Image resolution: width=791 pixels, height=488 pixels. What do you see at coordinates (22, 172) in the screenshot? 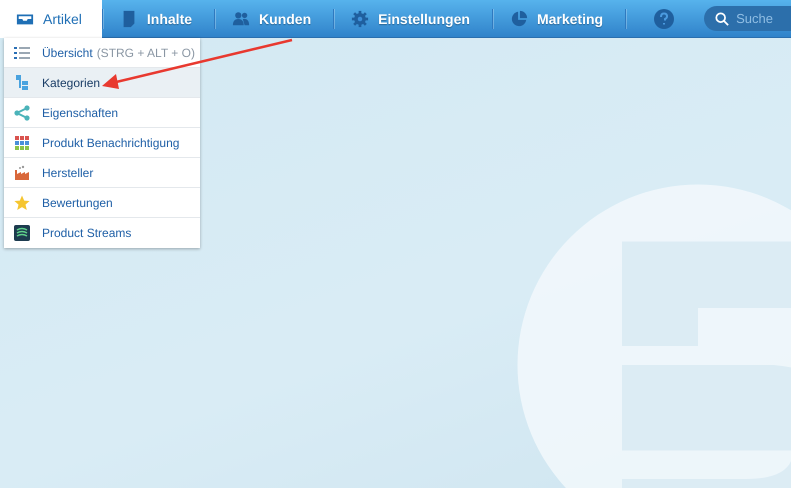
I see `factory-icon` at bounding box center [22, 172].